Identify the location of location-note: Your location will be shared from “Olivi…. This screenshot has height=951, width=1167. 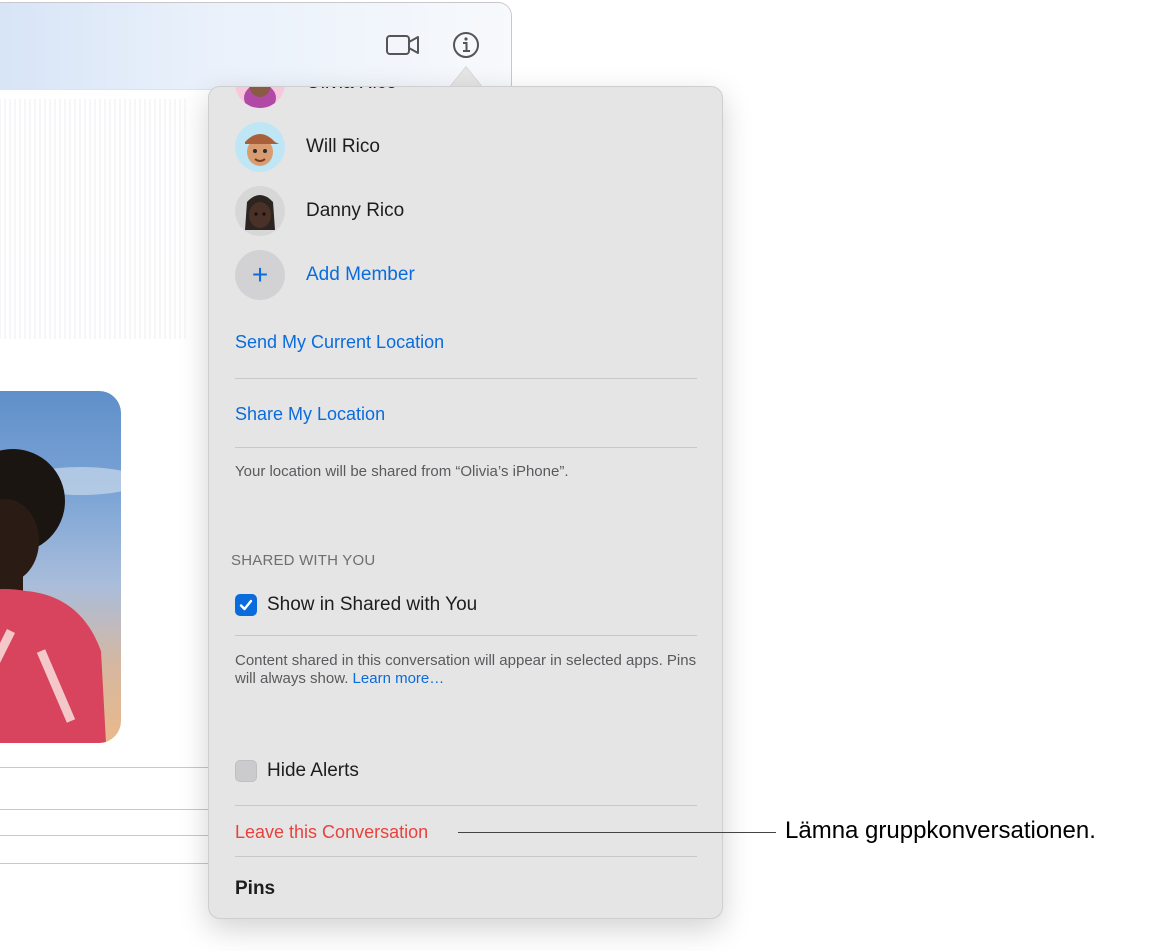
(402, 471).